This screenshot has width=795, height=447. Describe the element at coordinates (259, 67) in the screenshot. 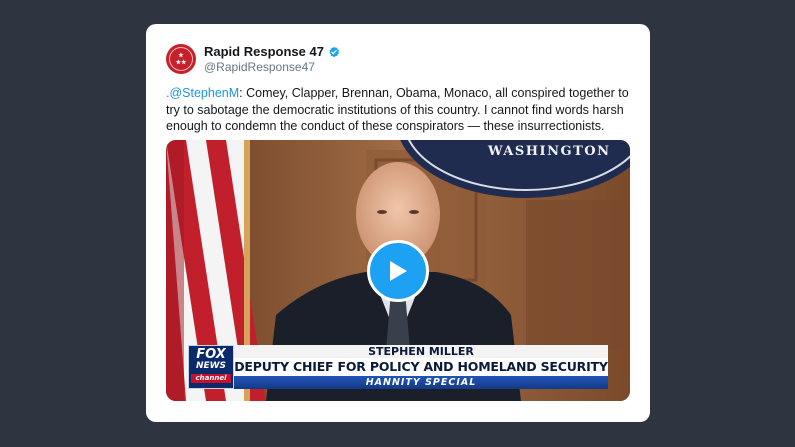

I see `author-handle: @RapidResponse47` at that location.